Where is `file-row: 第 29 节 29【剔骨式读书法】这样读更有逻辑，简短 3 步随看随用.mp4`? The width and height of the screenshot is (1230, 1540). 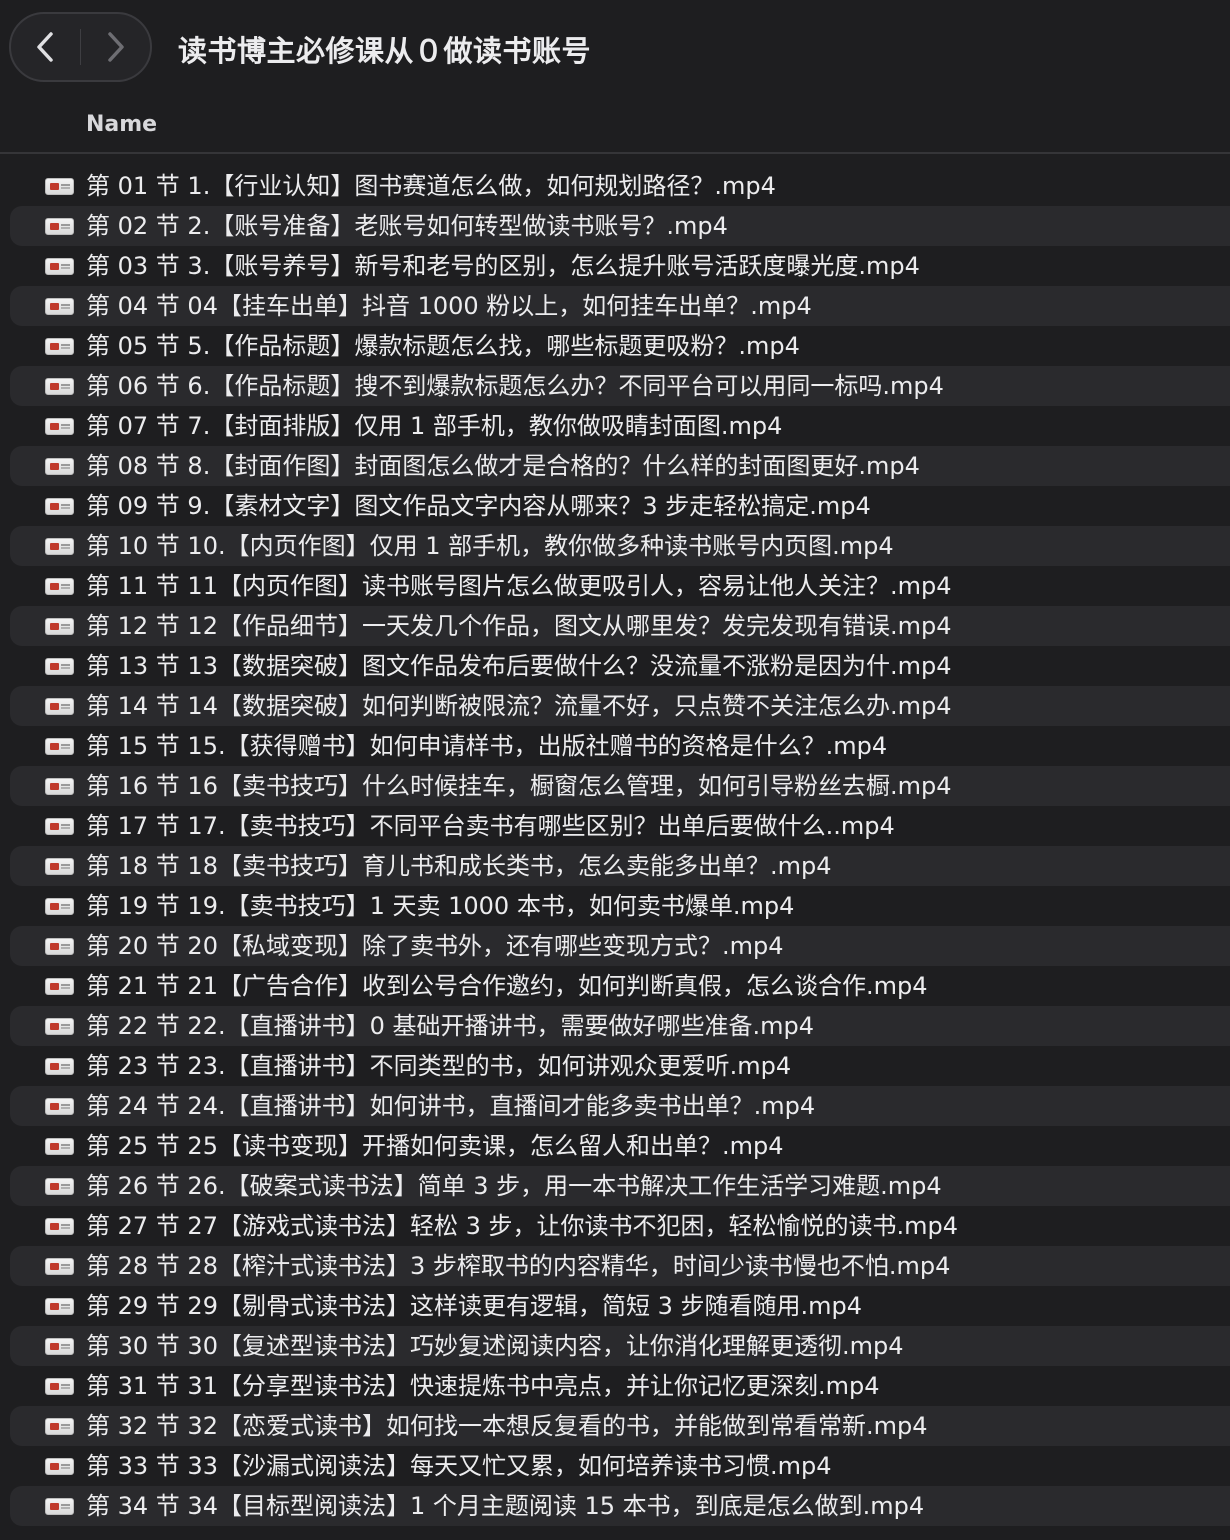
file-row: 第 29 节 29【剔骨式读书法】这样读更有逻辑，简短 3 步随看随用.mp4 is located at coordinates (615, 1306).